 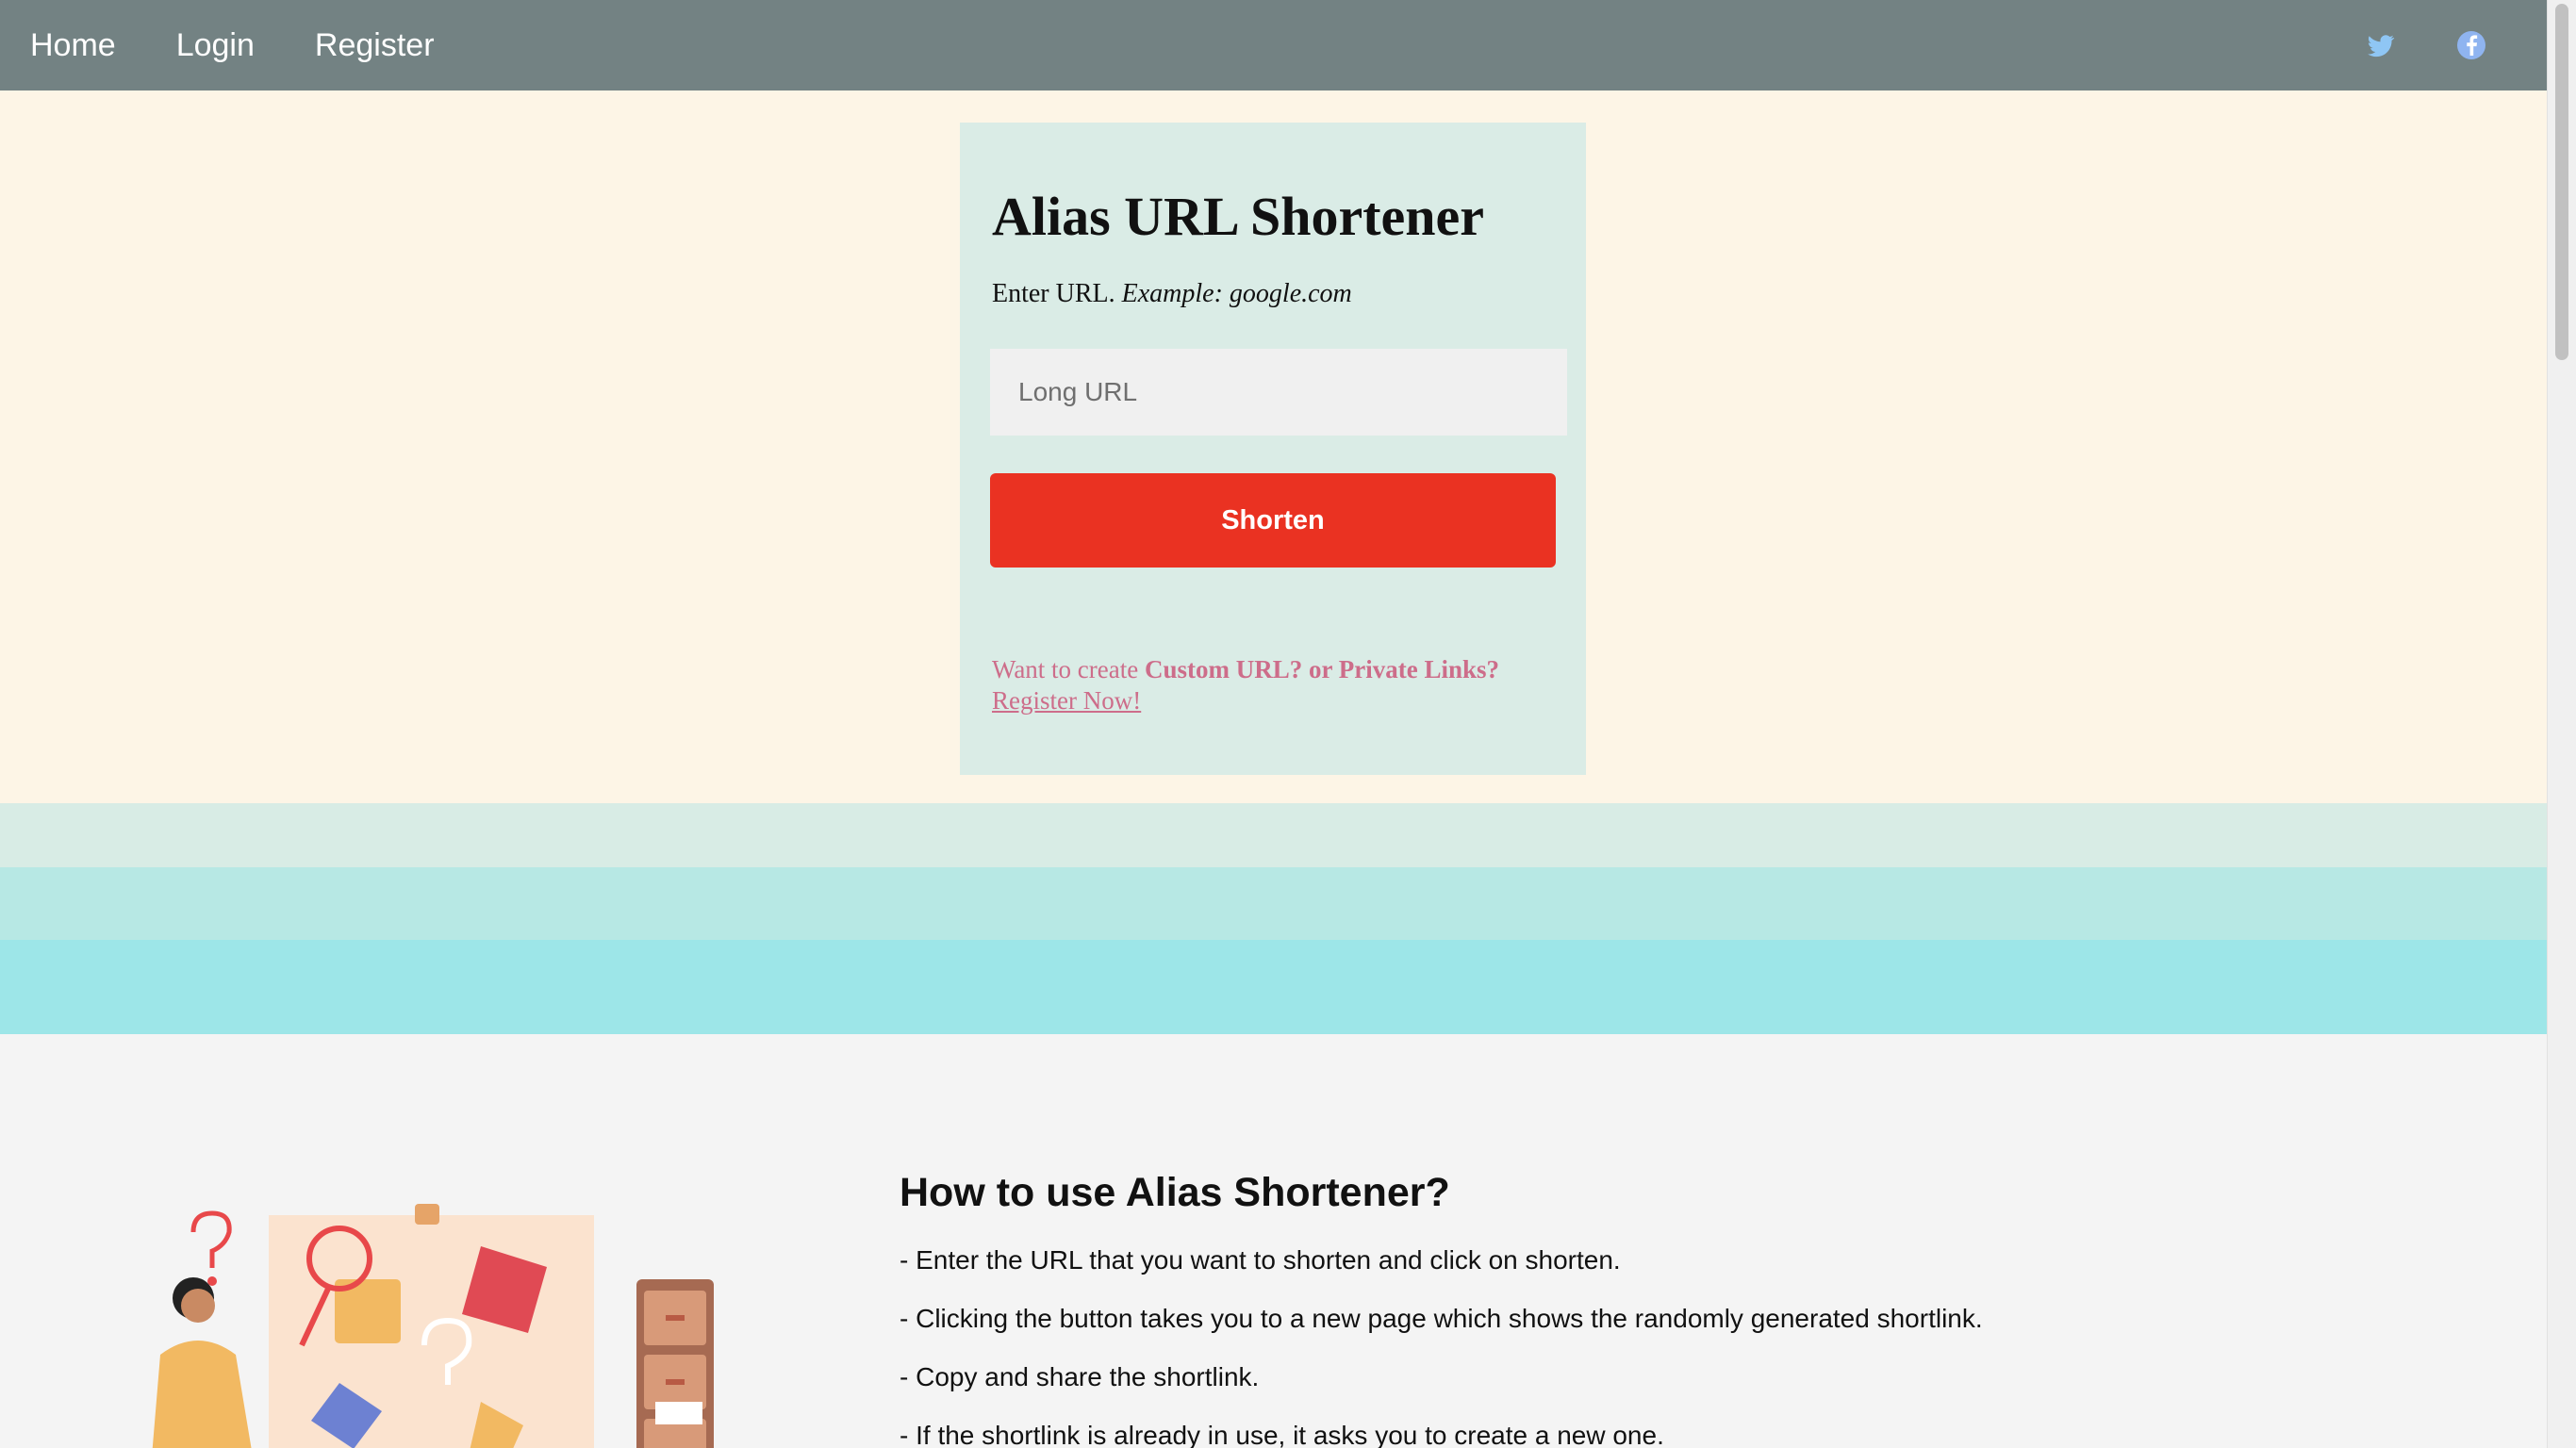 What do you see at coordinates (1066, 700) in the screenshot?
I see `register-now-link: Register Now!` at bounding box center [1066, 700].